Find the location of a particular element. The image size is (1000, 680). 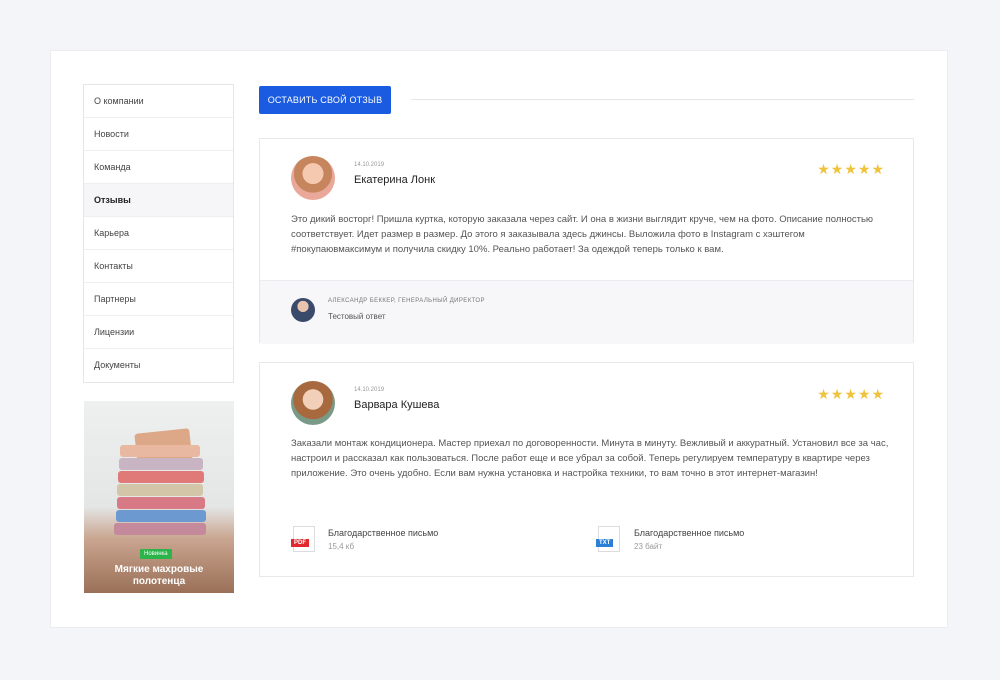

sidebar-item-career: Карьера is located at coordinates (158, 233).